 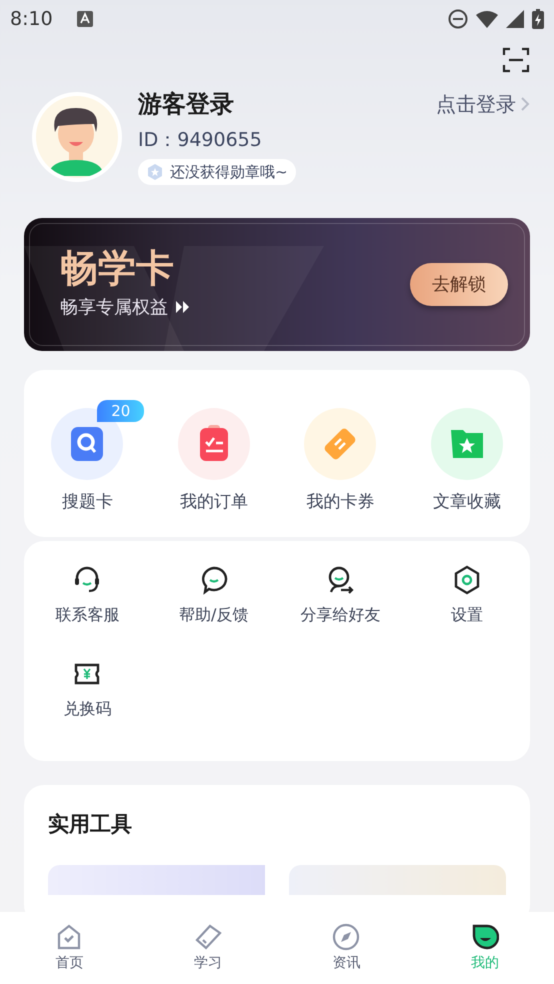 What do you see at coordinates (114, 308) in the screenshot?
I see `vip-card-subtitle: 畅享专属权益` at bounding box center [114, 308].